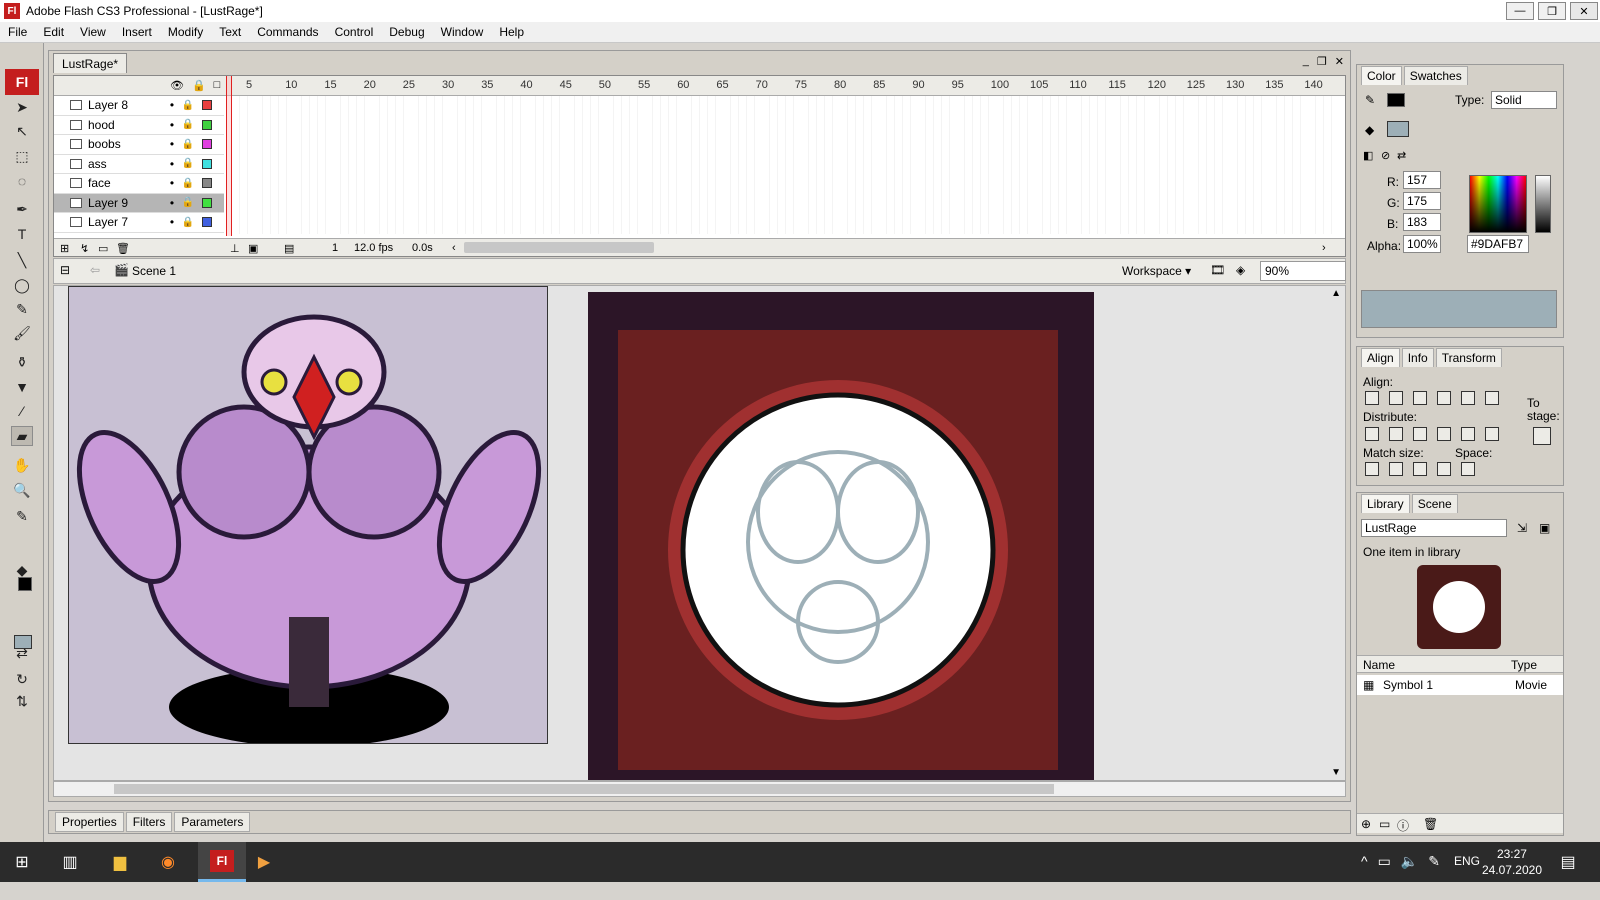 This screenshot has width=1600, height=900. Describe the element at coordinates (289, 248) in the screenshot. I see `edit-multiple-frames-icon: ▤` at that location.